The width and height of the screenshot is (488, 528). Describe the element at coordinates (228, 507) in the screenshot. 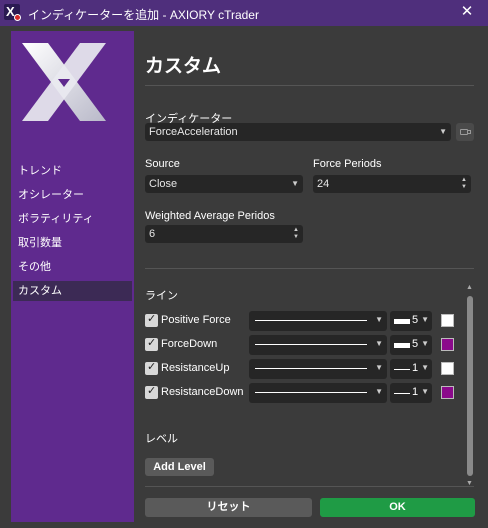

I see `reset-button: リセット` at that location.